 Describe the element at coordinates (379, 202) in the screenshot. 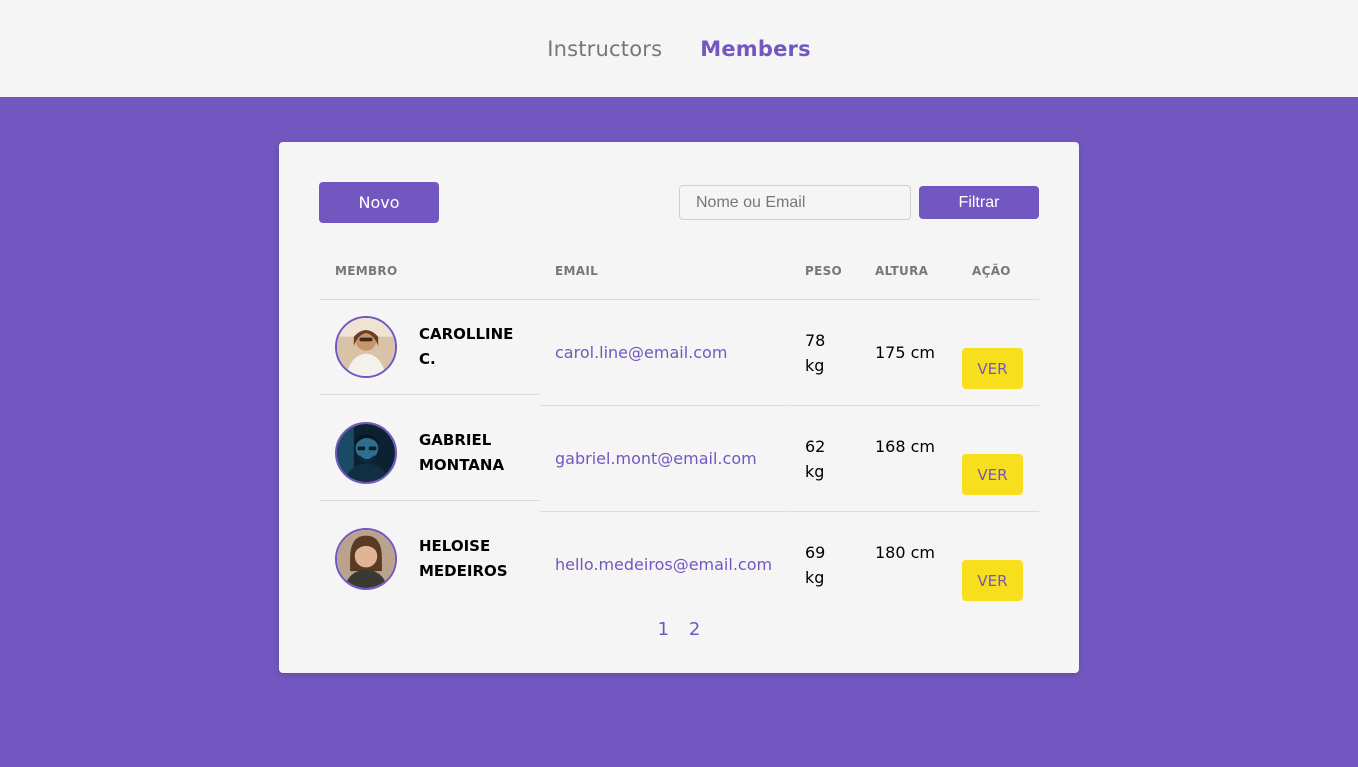

I see `new-member-button: Novo` at that location.